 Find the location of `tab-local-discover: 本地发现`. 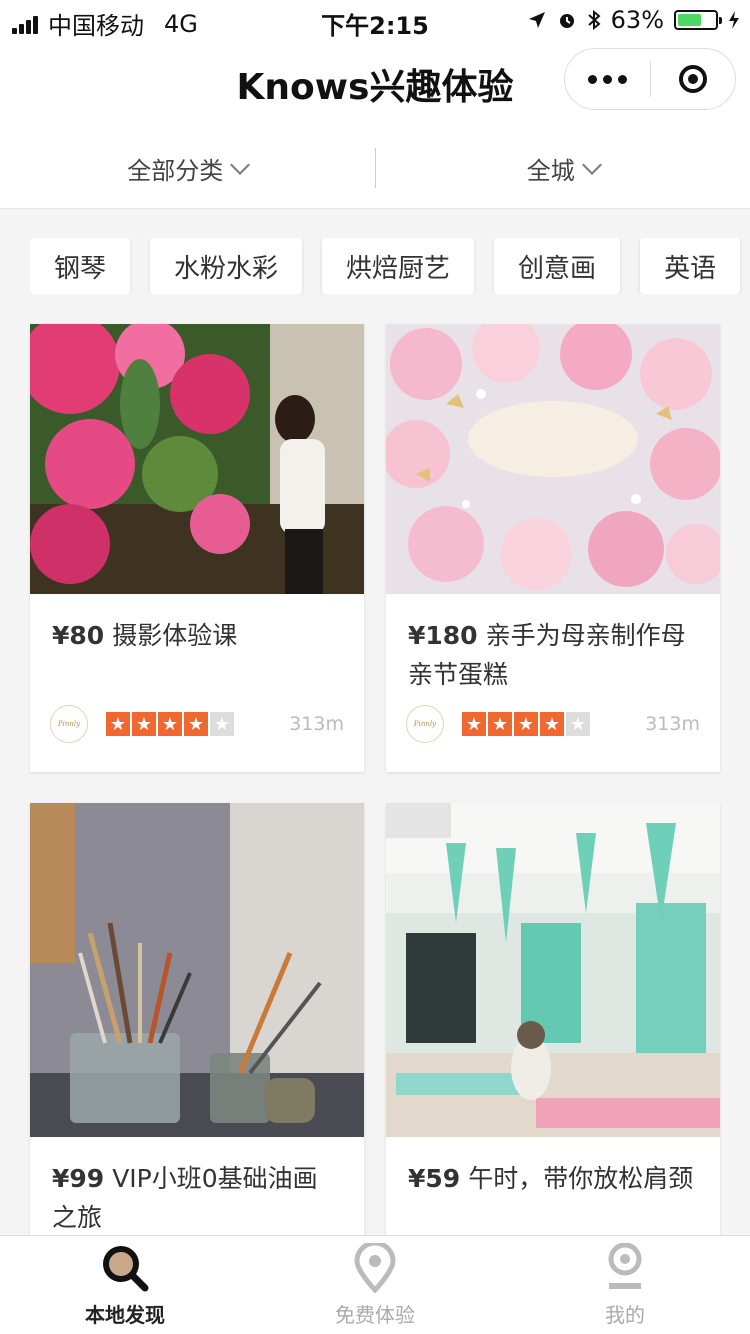

tab-local-discover: 本地发现 is located at coordinates (125, 1285).